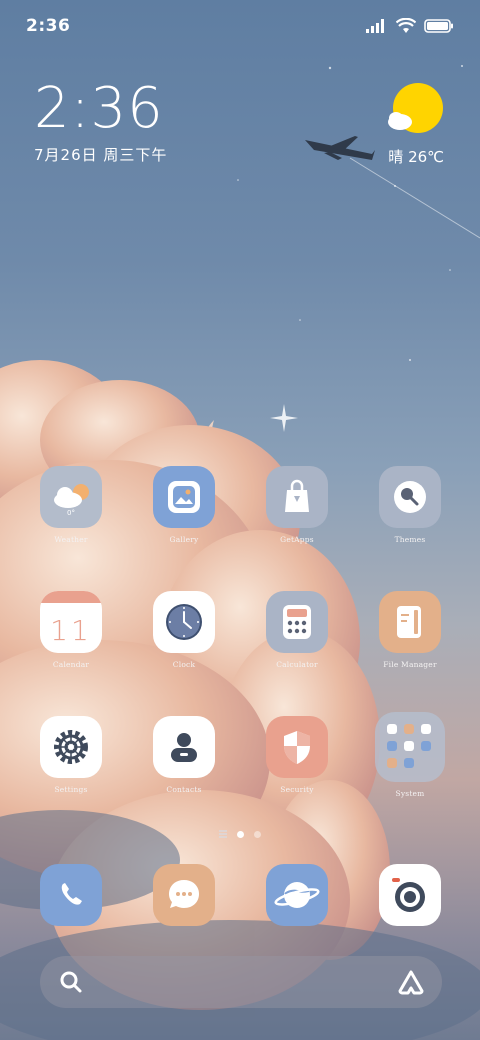  I want to click on app-label: Calculator, so click(297, 664).